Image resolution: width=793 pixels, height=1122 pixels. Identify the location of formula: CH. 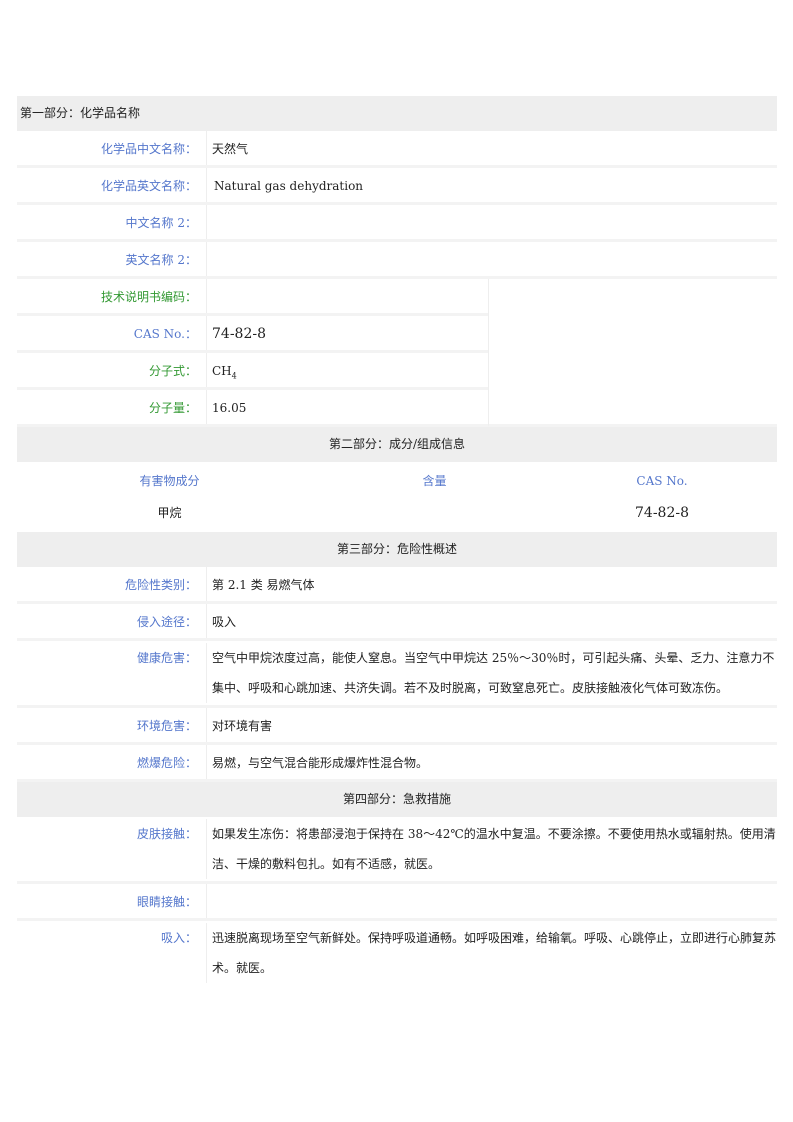
(222, 371).